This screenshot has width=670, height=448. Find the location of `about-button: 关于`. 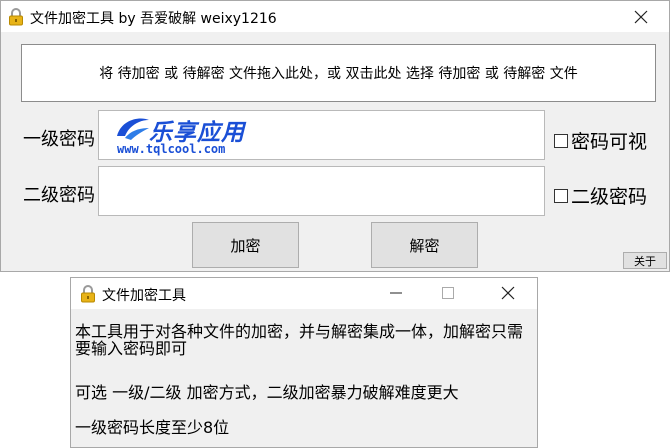

about-button: 关于 is located at coordinates (645, 260).